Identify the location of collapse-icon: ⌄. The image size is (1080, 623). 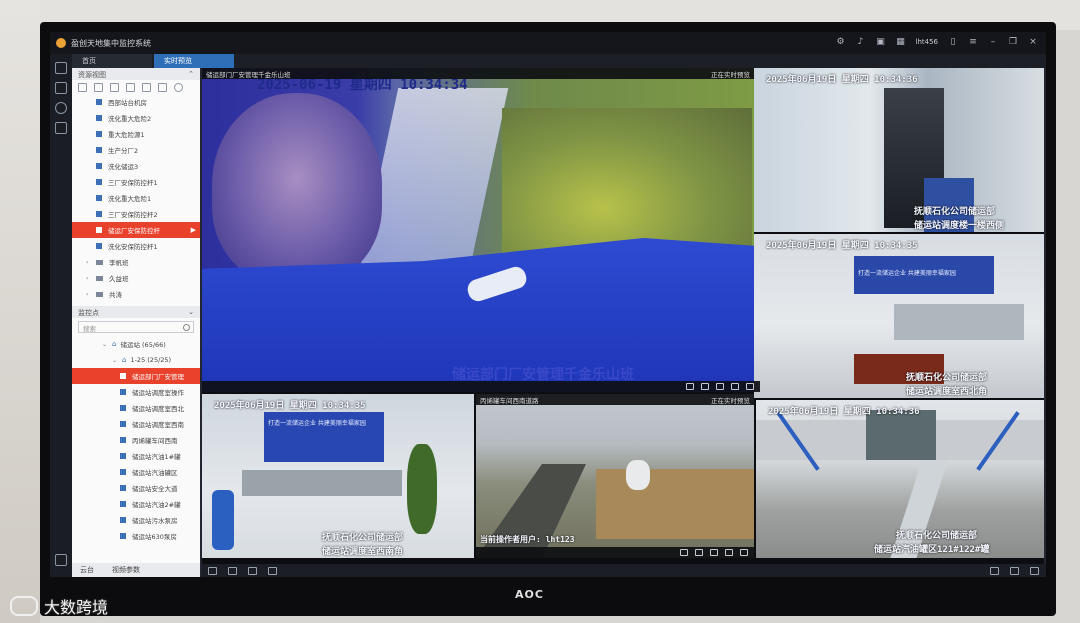
(191, 312).